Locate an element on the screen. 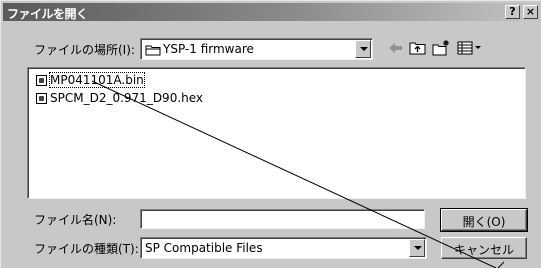 The width and height of the screenshot is (541, 268). filetype-value: SP Compatible Files is located at coordinates (204, 248).